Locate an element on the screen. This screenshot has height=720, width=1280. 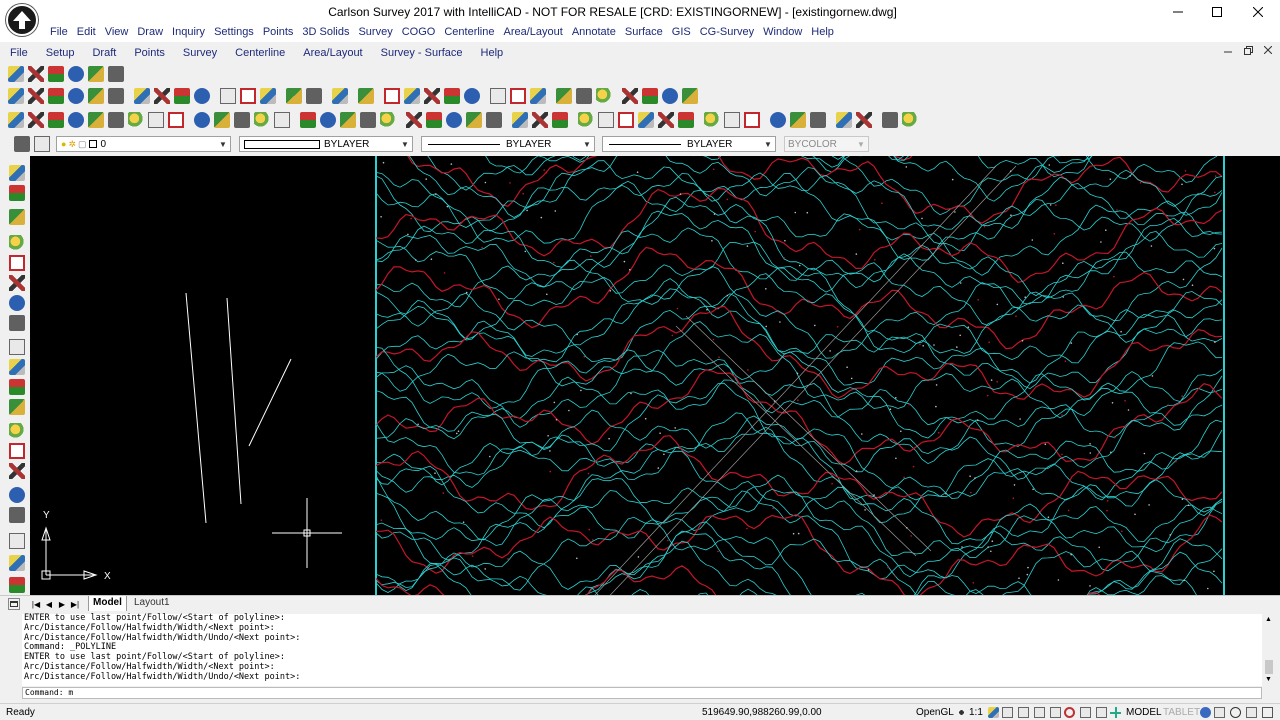
menu-cogo: COGO is located at coordinates (419, 32).